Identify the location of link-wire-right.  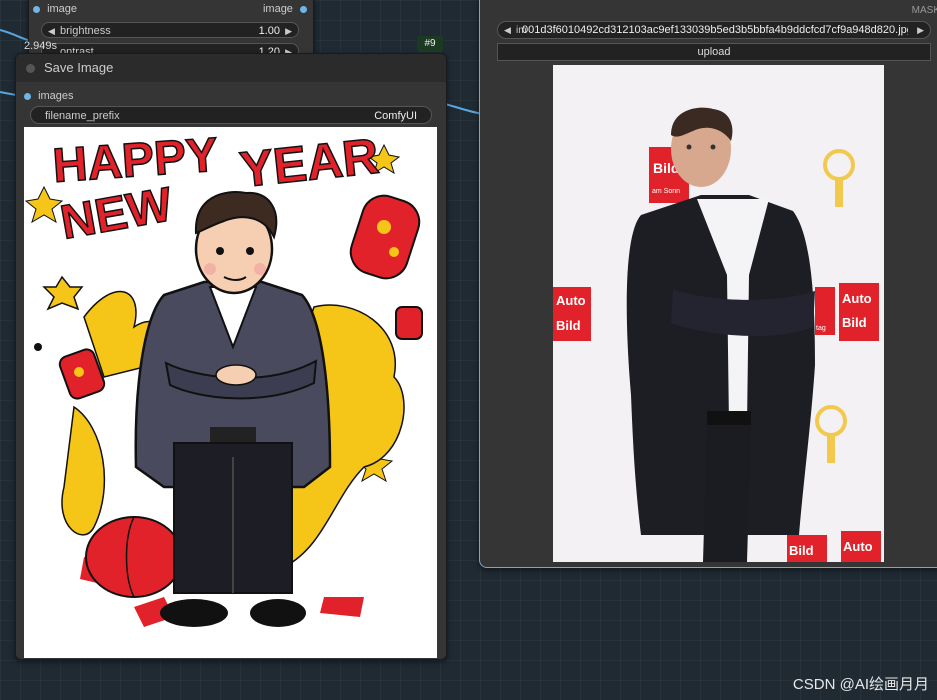
(464, 109).